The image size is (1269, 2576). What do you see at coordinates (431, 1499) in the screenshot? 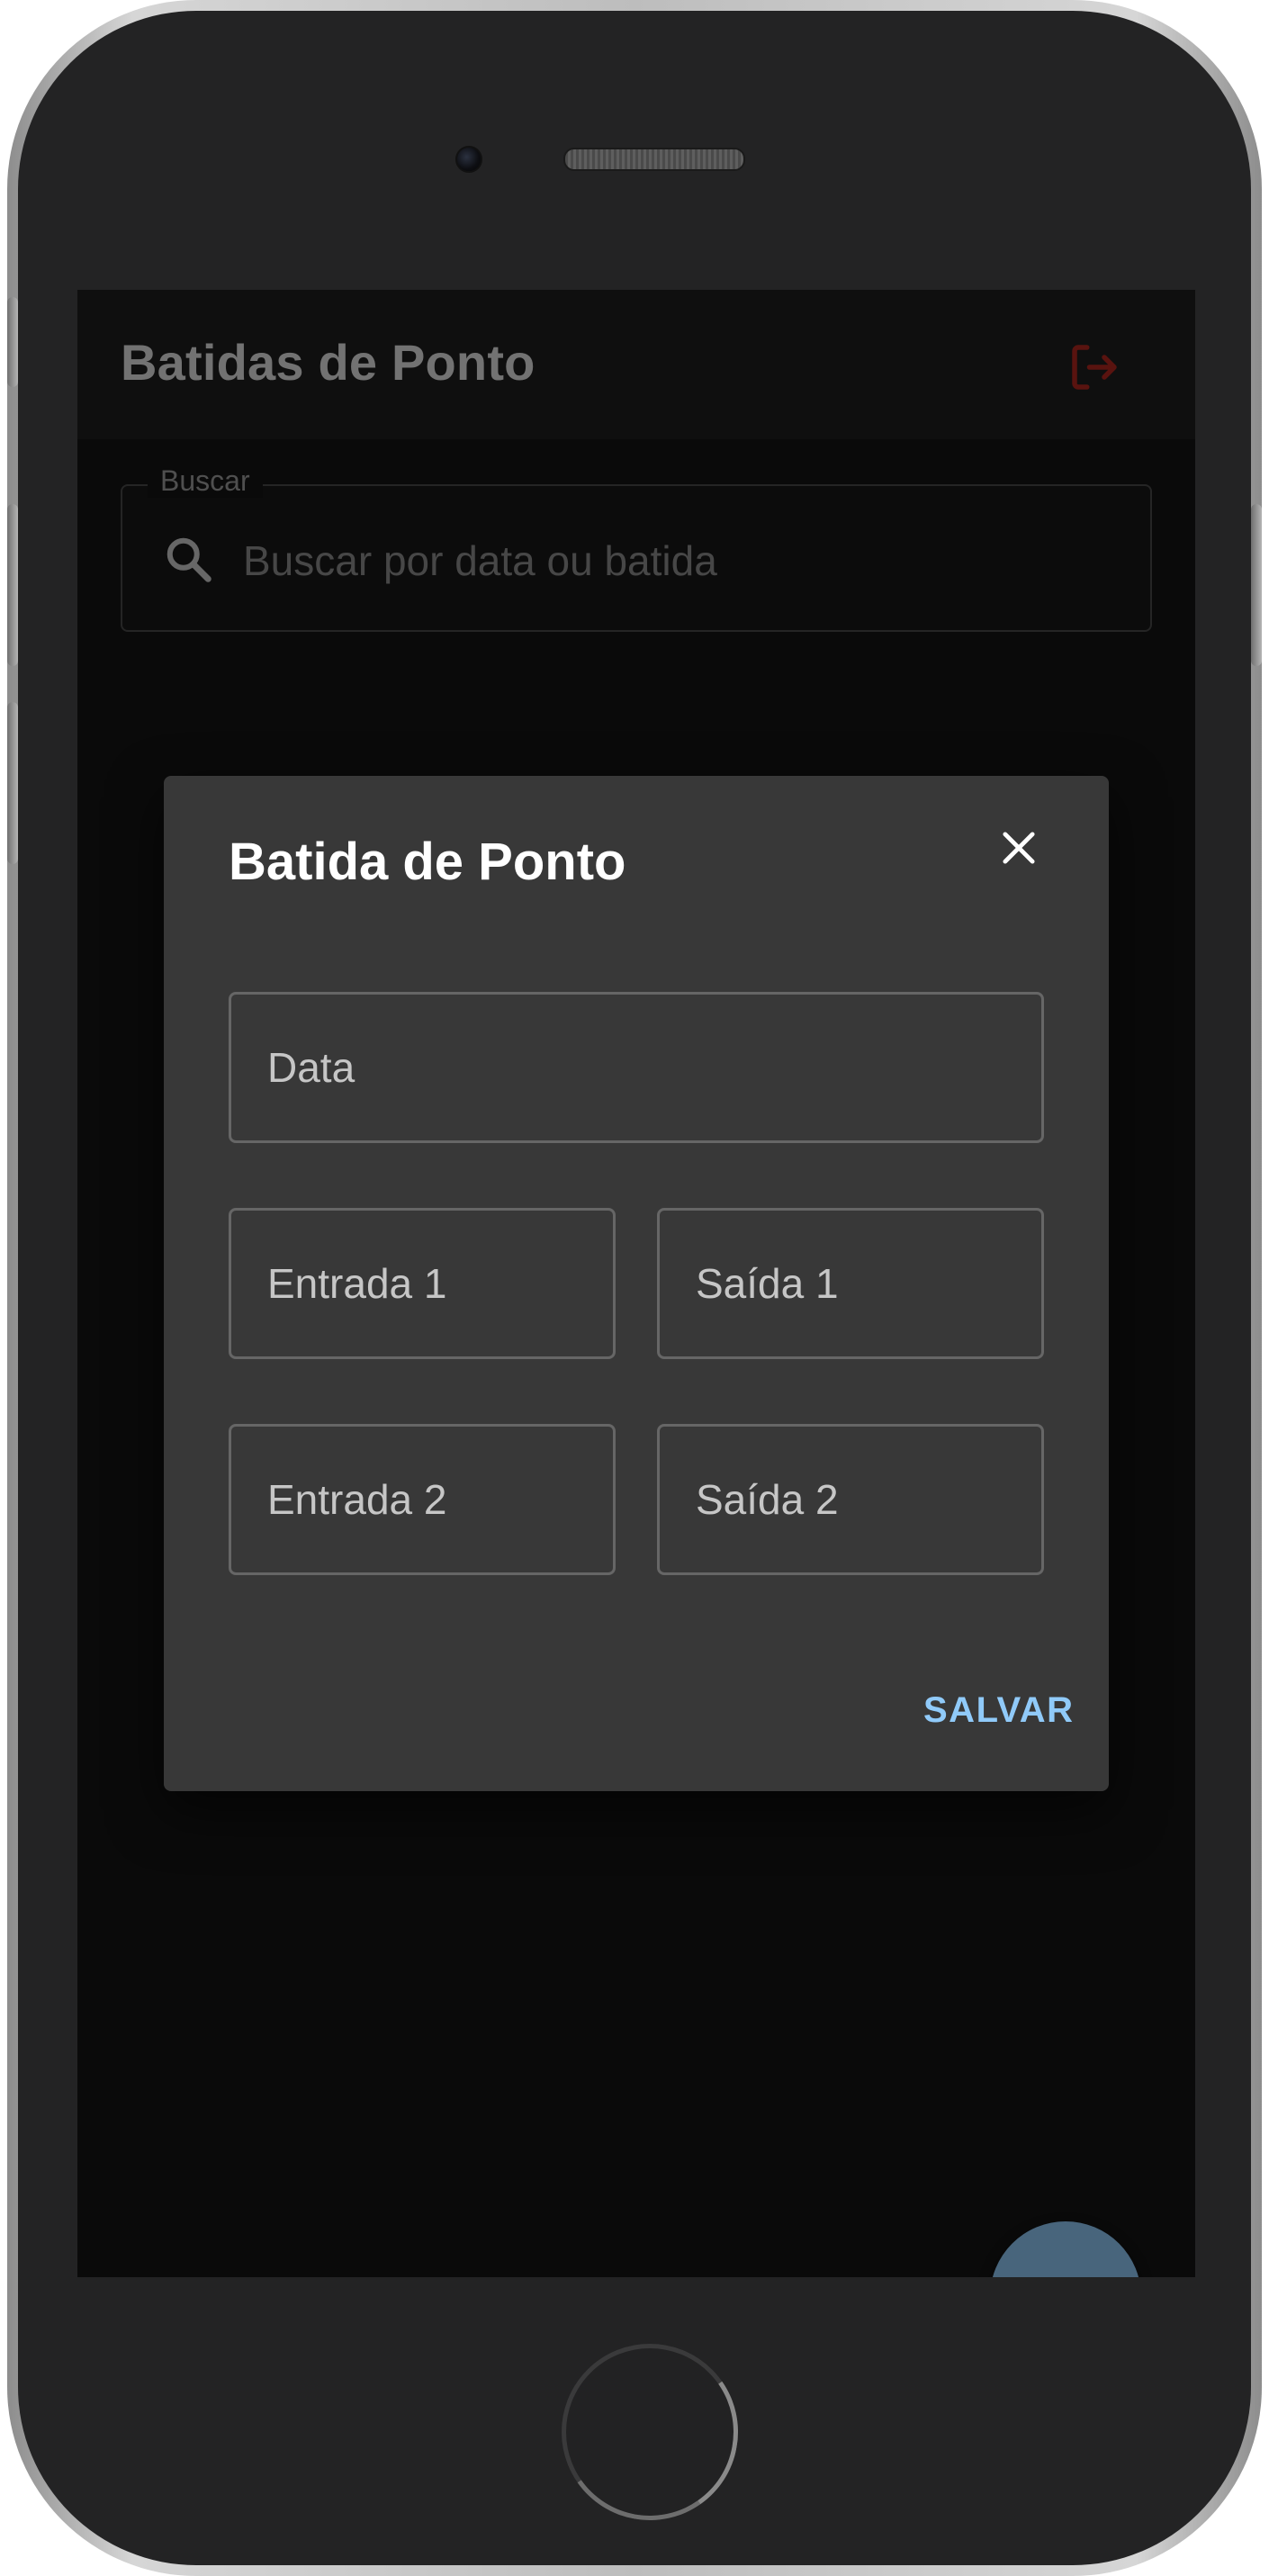
I see `entrada-2-input` at bounding box center [431, 1499].